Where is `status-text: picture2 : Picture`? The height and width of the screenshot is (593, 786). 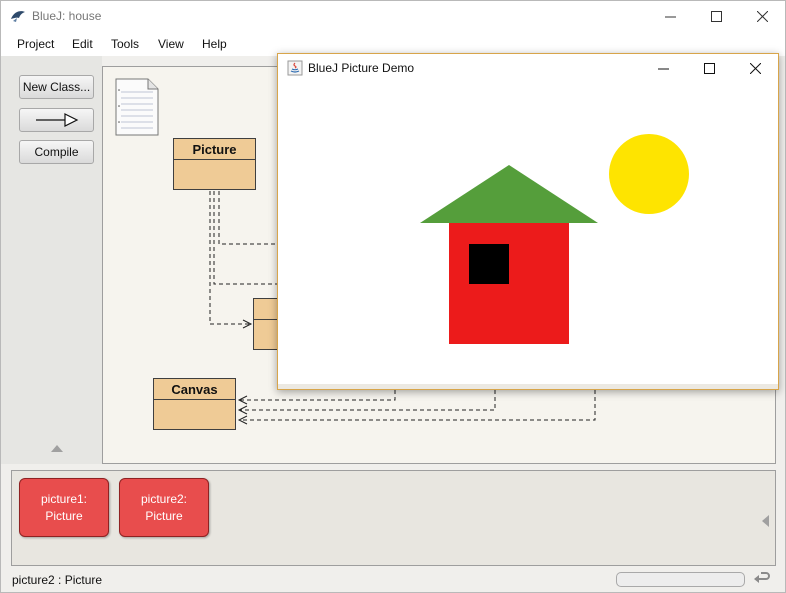
status-text: picture2 : Picture is located at coordinates (57, 580).